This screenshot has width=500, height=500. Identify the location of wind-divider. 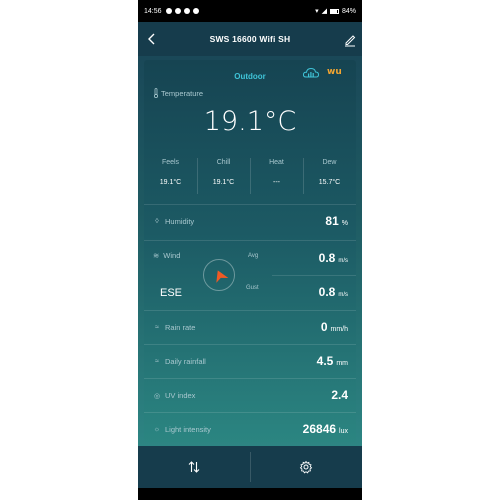
(314, 275).